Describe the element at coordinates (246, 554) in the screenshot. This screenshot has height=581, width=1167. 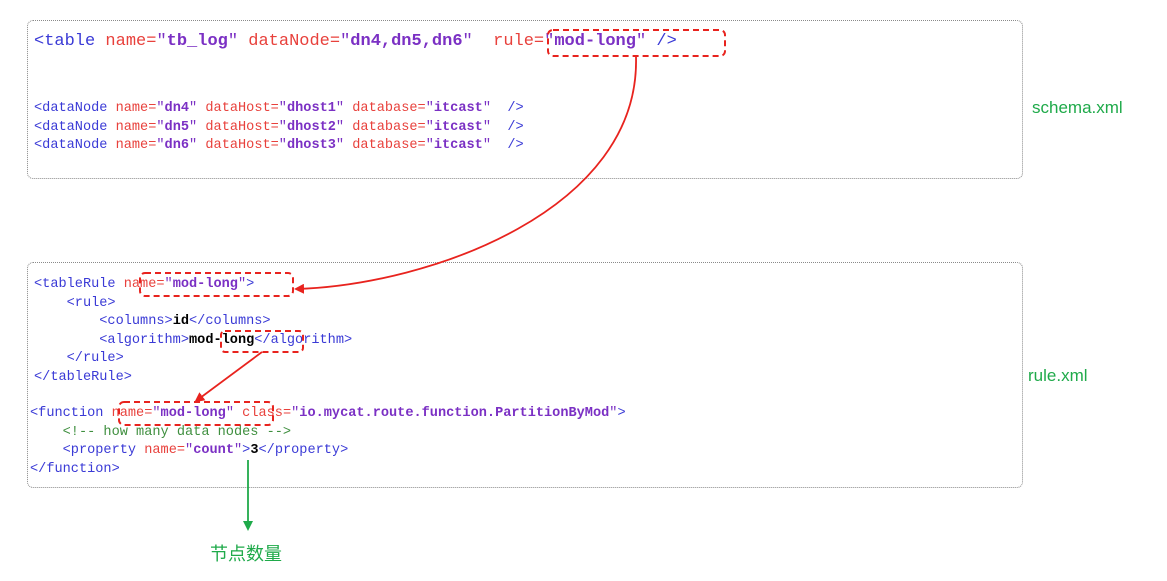
I see `node-count-label: 节点数量` at that location.